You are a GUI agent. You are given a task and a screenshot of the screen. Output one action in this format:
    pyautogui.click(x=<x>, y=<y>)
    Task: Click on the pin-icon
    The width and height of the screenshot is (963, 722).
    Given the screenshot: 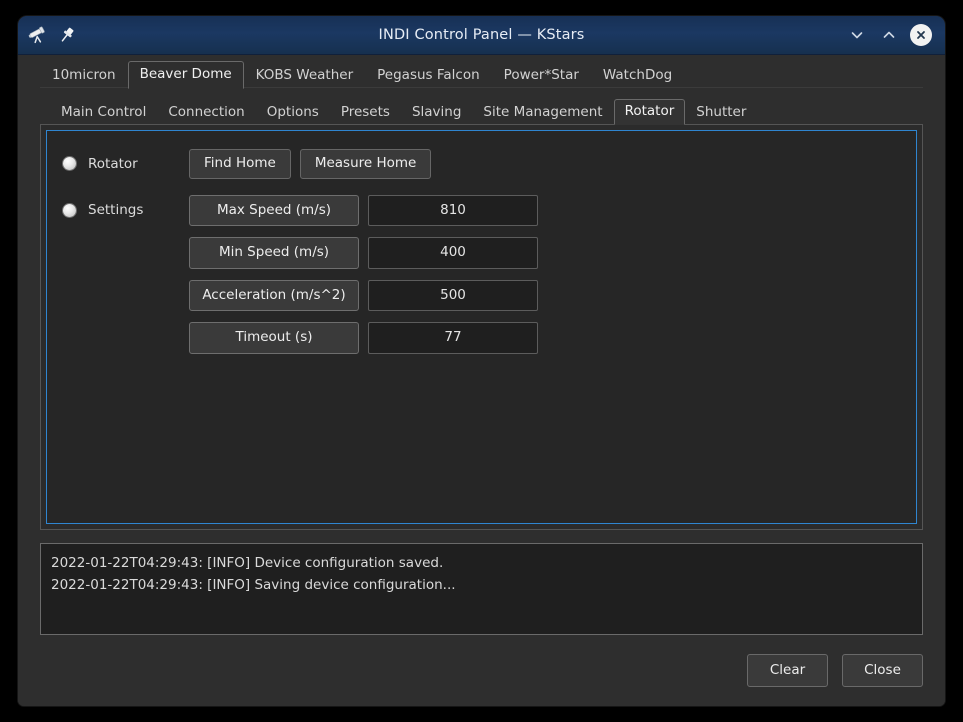 What is the action you would take?
    pyautogui.click(x=67, y=35)
    